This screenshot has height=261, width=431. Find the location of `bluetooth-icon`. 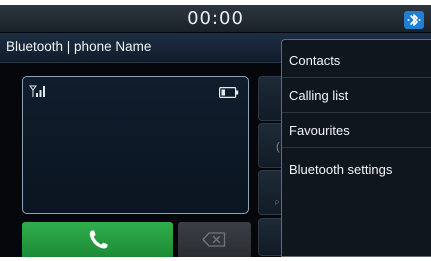

bluetooth-icon is located at coordinates (414, 20).